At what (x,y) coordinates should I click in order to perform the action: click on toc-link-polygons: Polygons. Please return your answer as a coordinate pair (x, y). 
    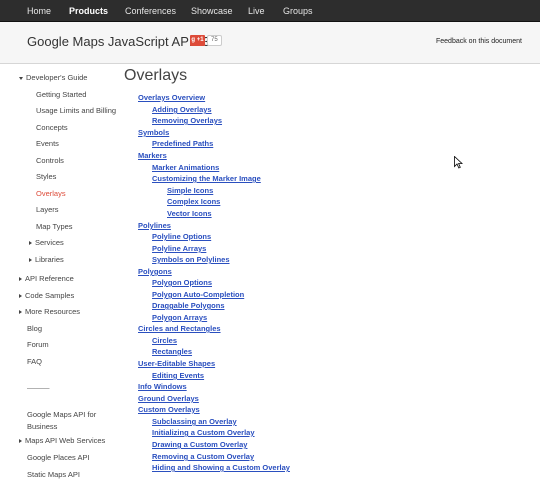
    Looking at the image, I should click on (155, 272).